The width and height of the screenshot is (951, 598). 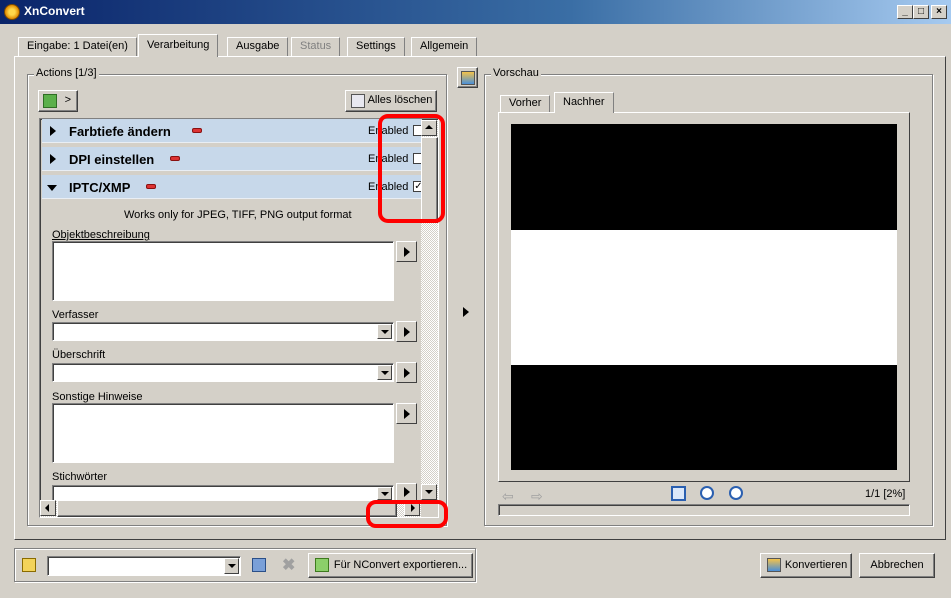 I want to click on ueberschrift-menu-button, so click(x=406, y=372).